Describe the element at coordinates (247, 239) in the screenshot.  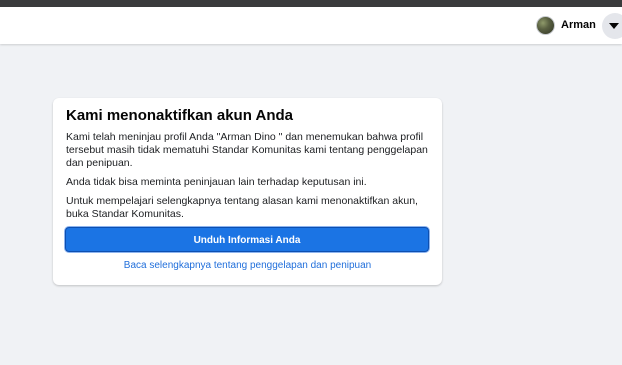
I see `download-information-button: Unduh Informasi Anda` at that location.